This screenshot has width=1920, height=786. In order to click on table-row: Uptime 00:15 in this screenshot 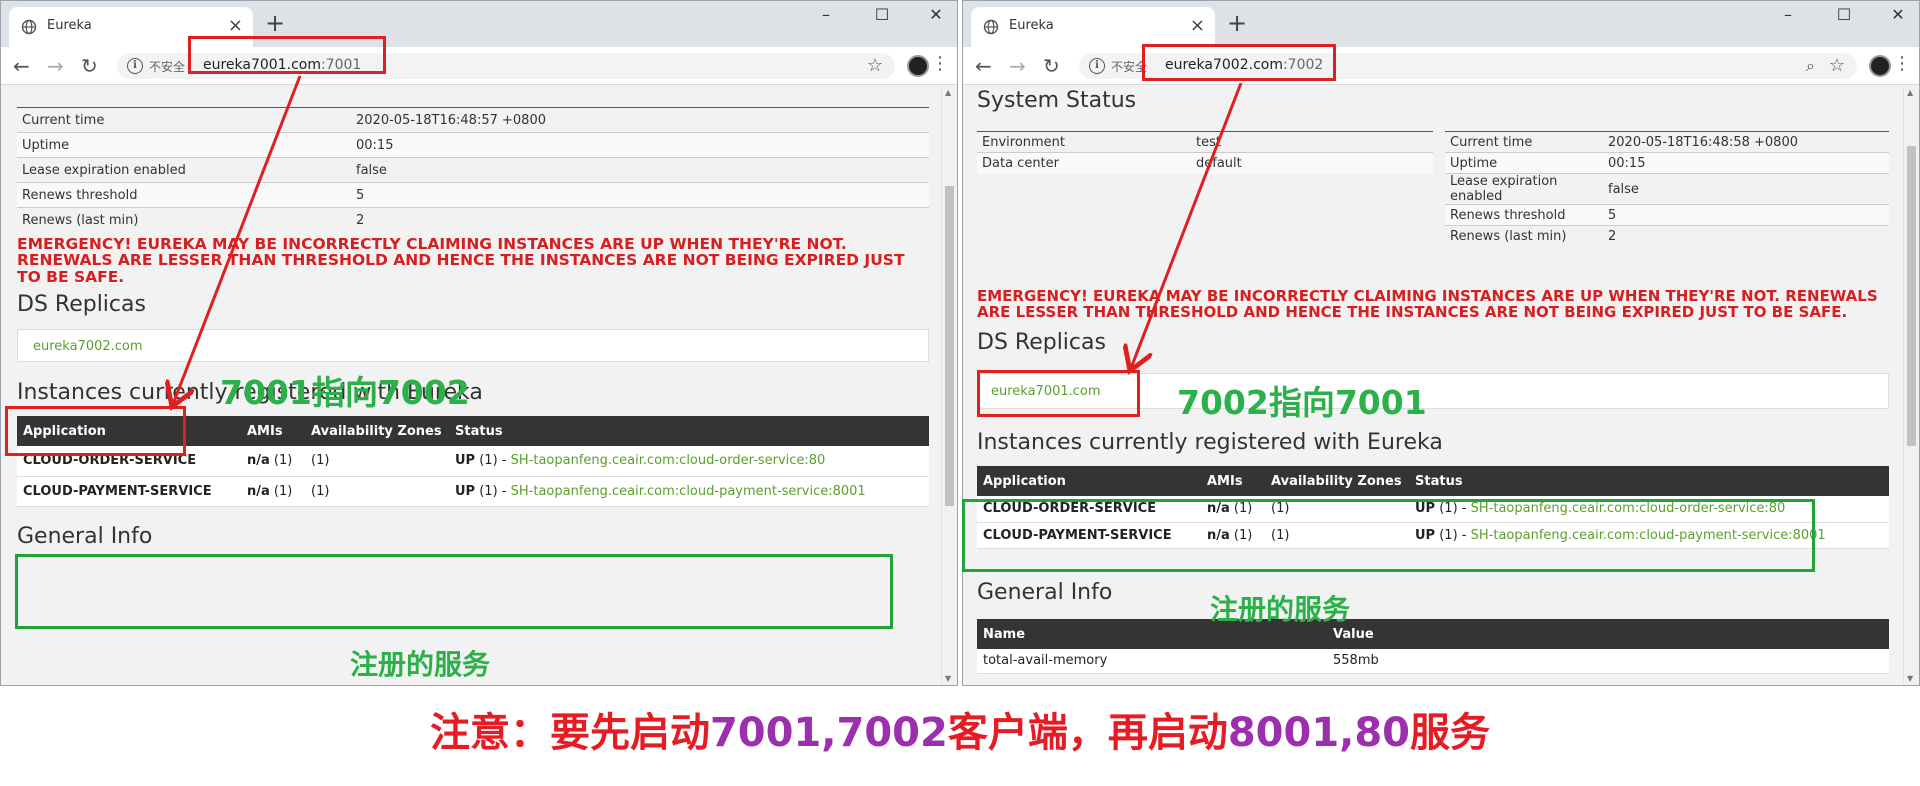, I will do `click(473, 145)`.